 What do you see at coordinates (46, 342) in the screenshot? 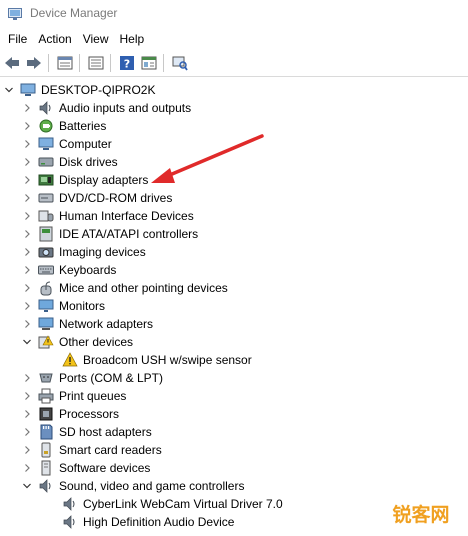
I see `other-devices-icon` at bounding box center [46, 342].